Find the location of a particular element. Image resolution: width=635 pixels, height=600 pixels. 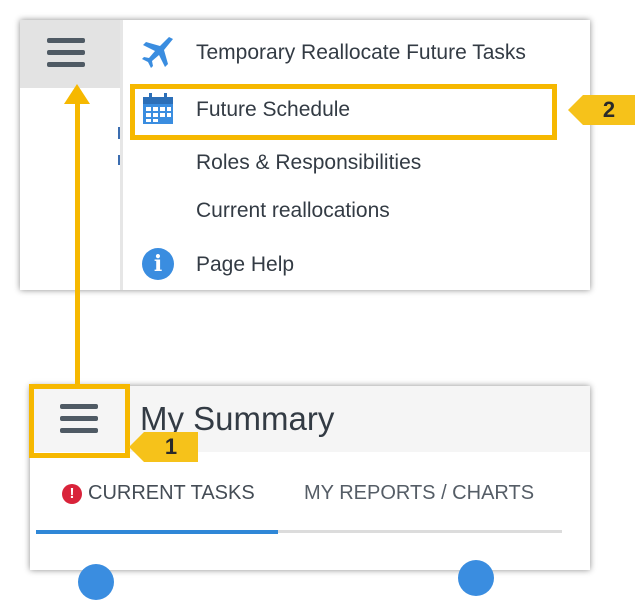

tab-current-tasks: ! CURRENT TASKS is located at coordinates (158, 493).